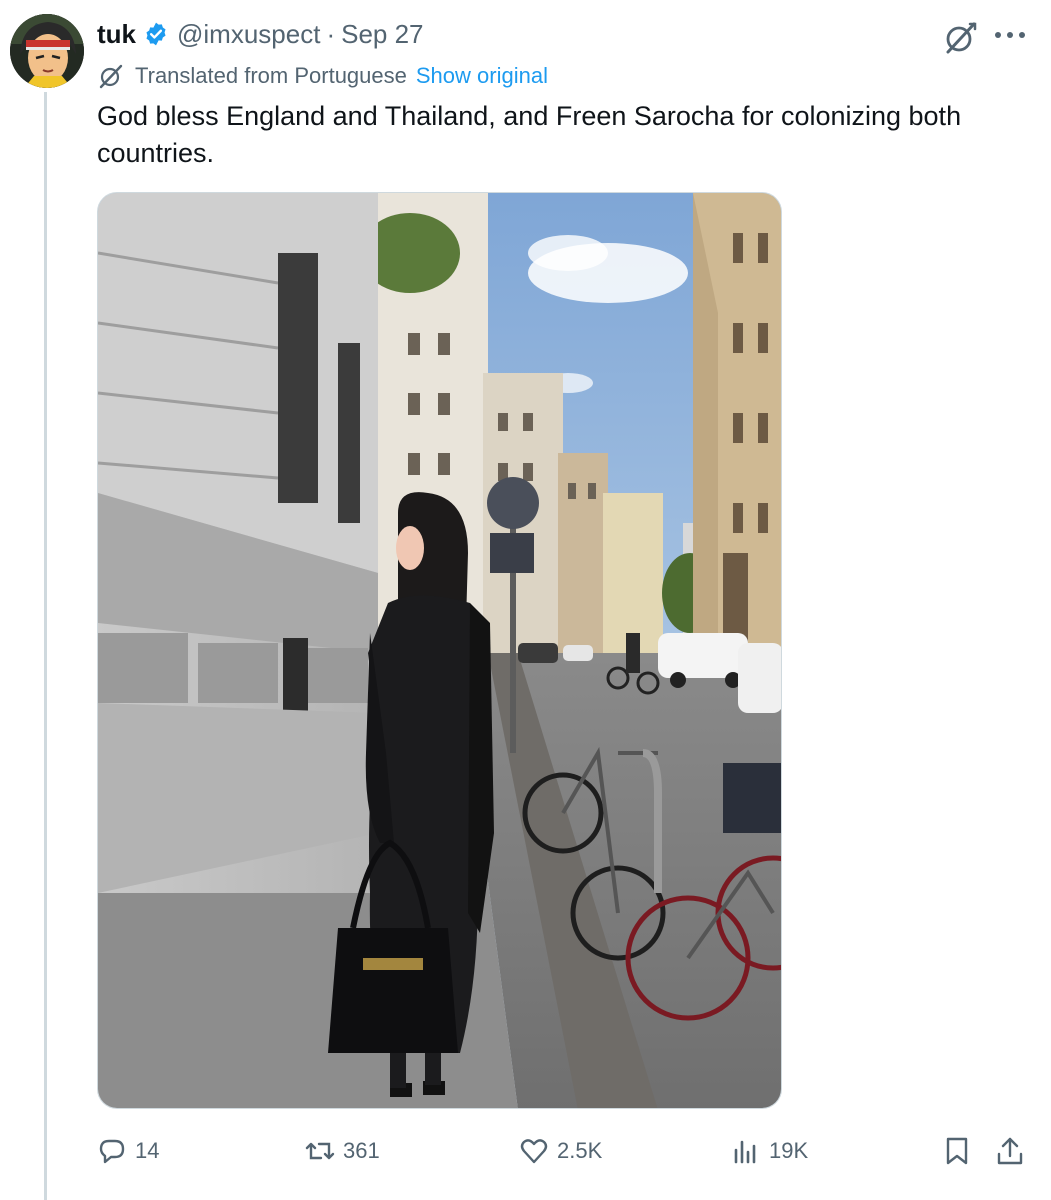 This screenshot has height=1200, width=1051. I want to click on avatar-illustration, so click(47, 51).